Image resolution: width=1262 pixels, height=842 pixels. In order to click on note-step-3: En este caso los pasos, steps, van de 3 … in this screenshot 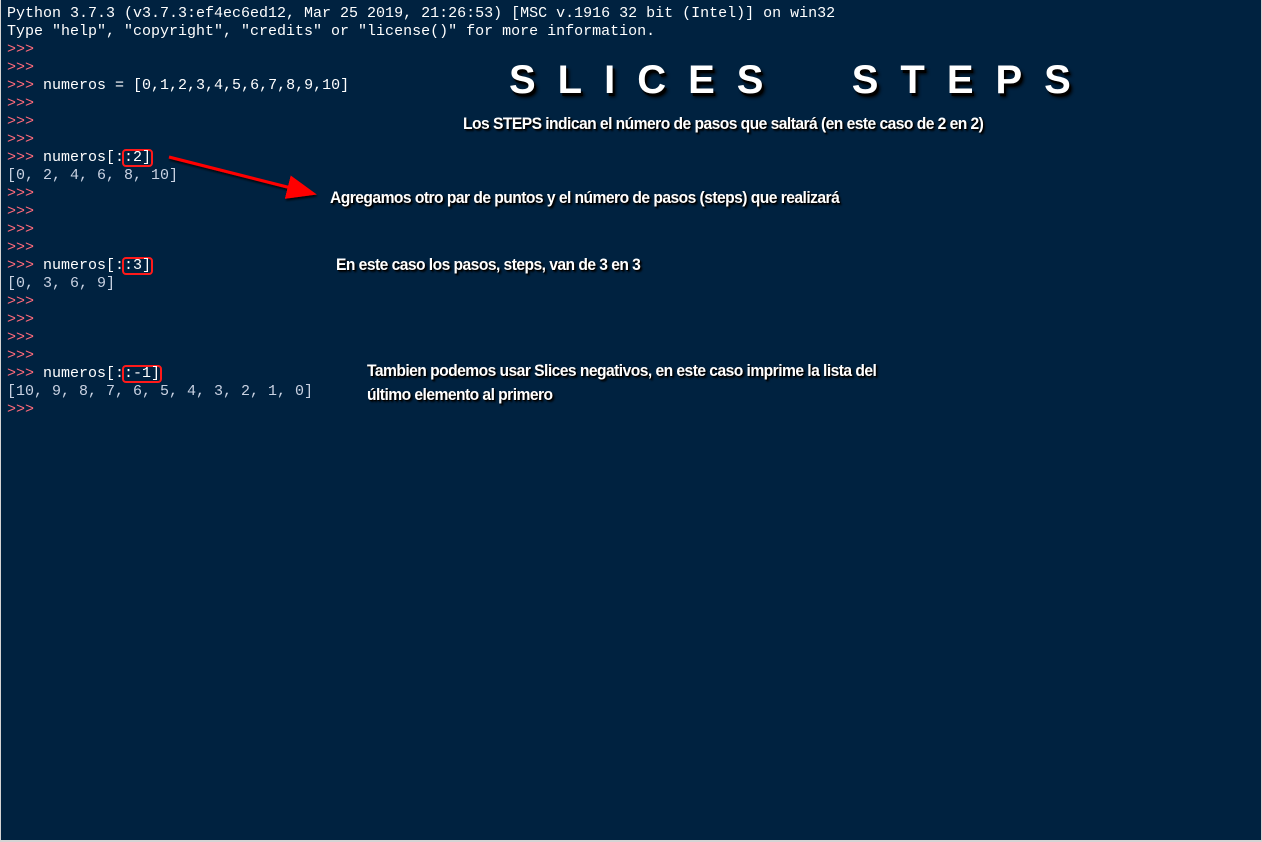, I will do `click(488, 264)`.